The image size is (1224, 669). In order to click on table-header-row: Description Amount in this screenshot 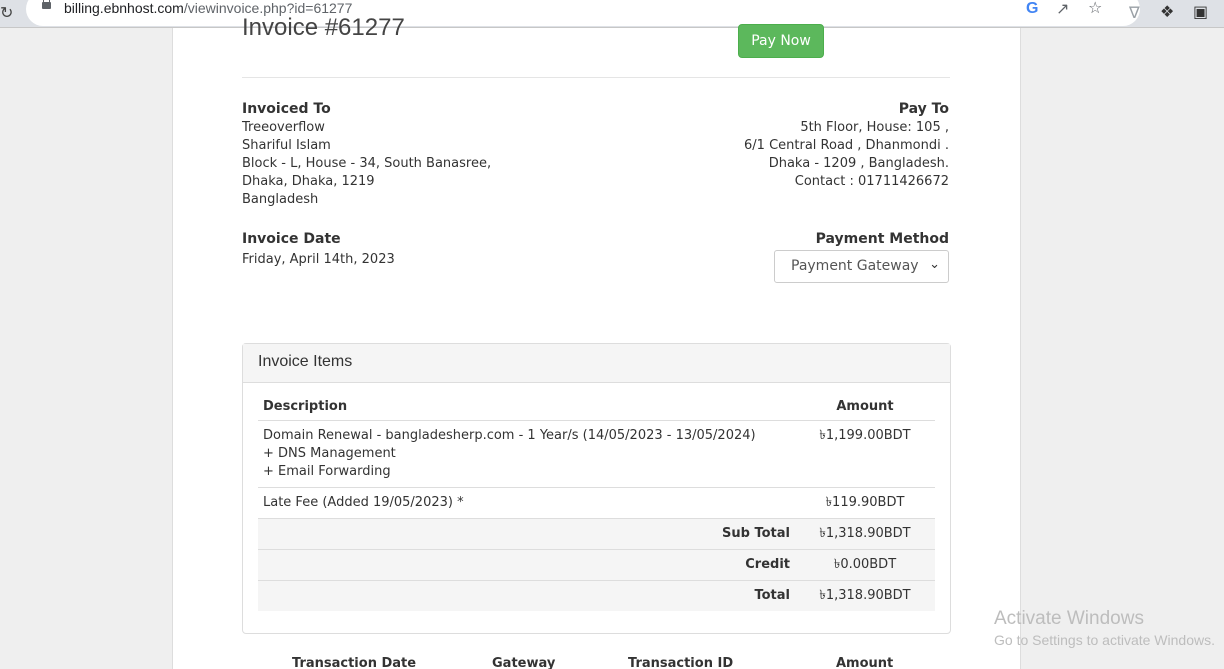, I will do `click(596, 407)`.